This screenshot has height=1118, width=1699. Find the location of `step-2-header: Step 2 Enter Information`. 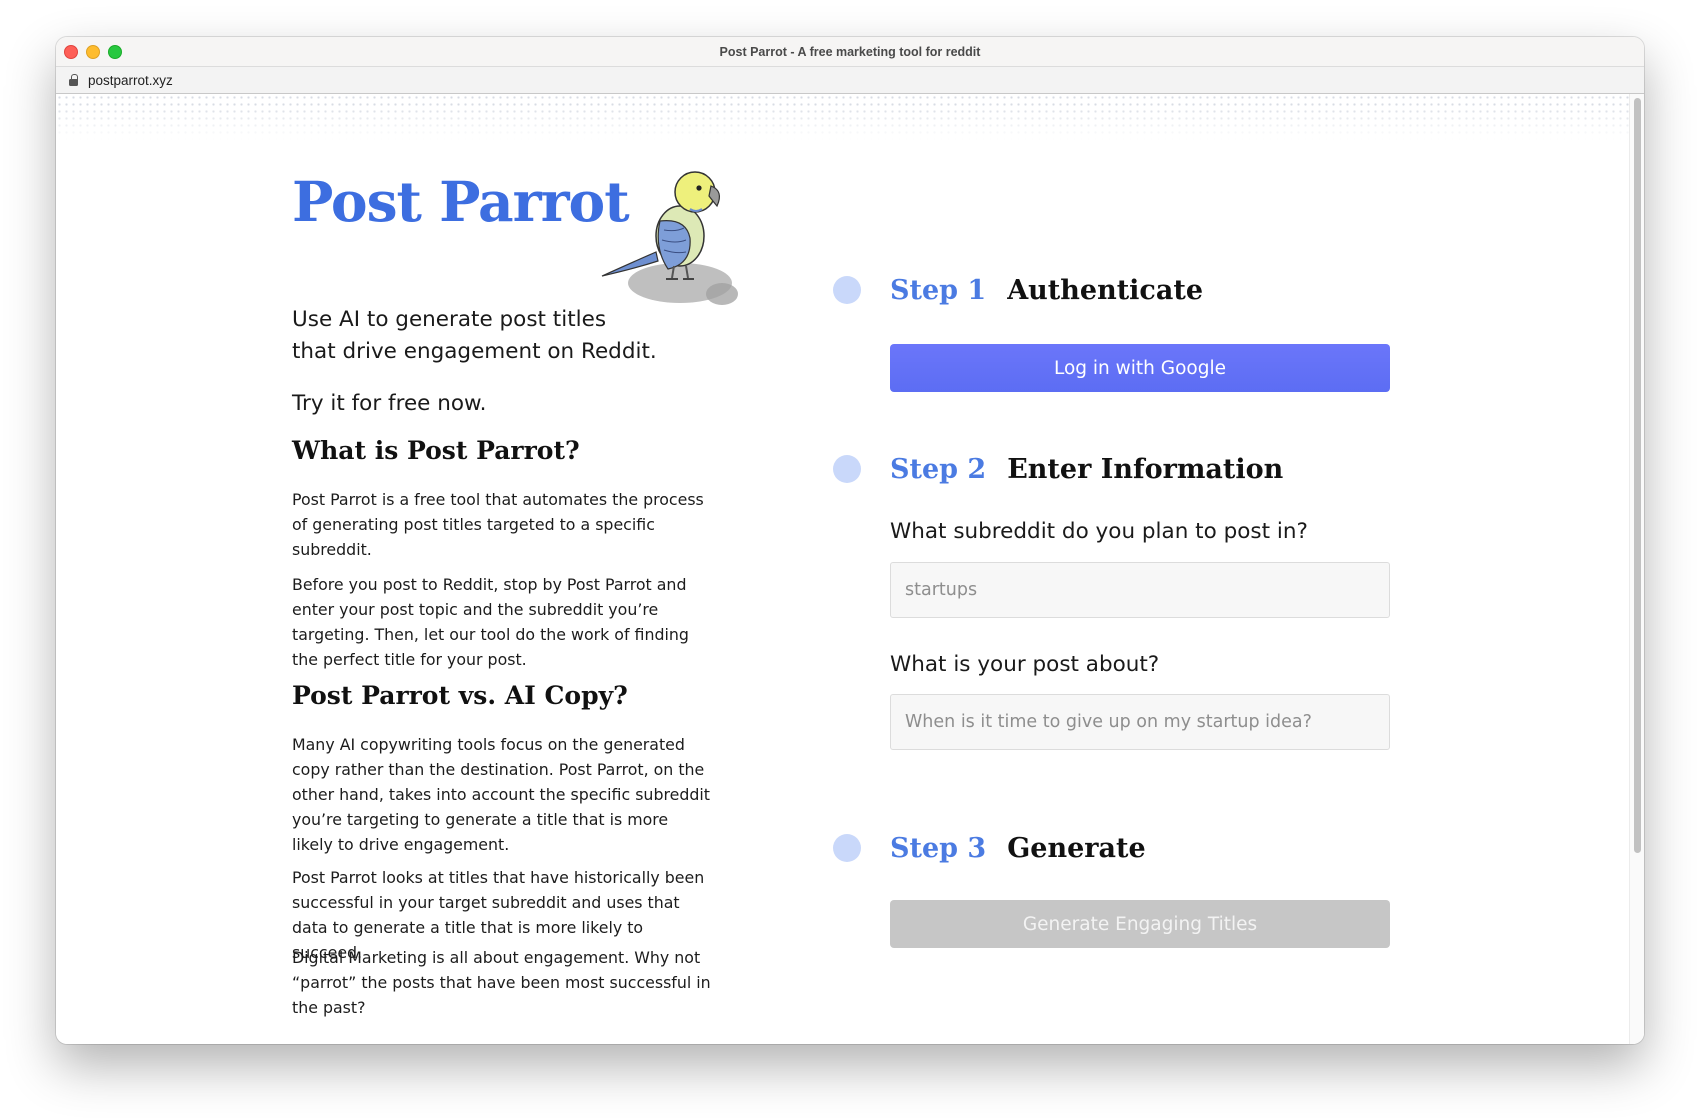

step-2-header: Step 2 Enter Information is located at coordinates (1058, 469).